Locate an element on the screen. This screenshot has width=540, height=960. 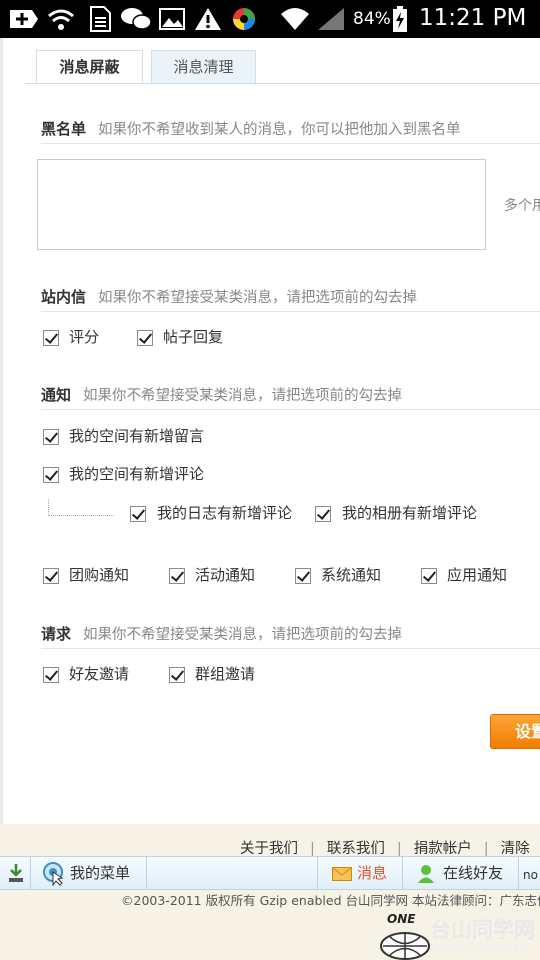
link-clear: 清除 is located at coordinates (515, 849).